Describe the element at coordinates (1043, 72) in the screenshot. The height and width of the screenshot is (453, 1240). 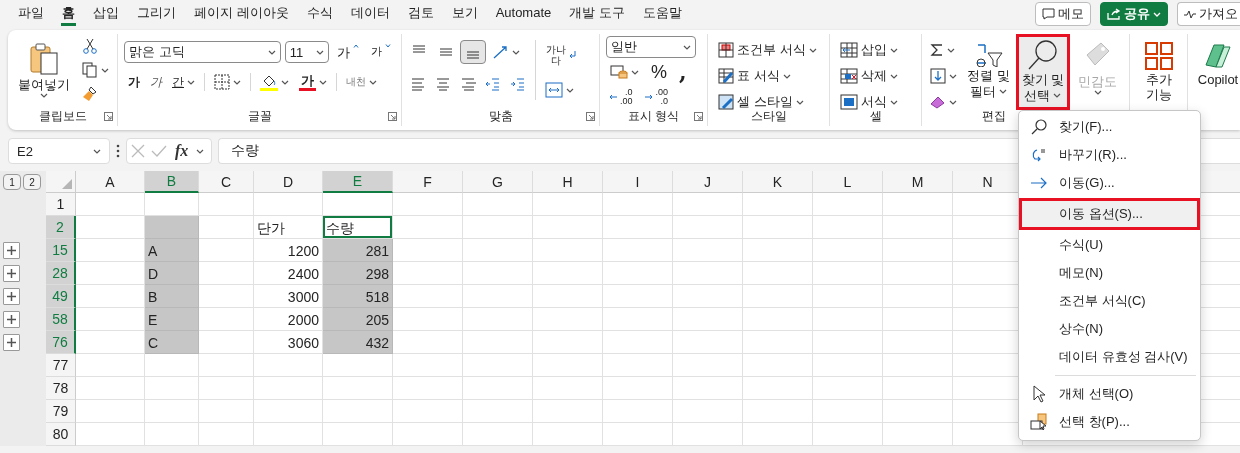
I see `find-select-button: 찾기 및 선택` at that location.